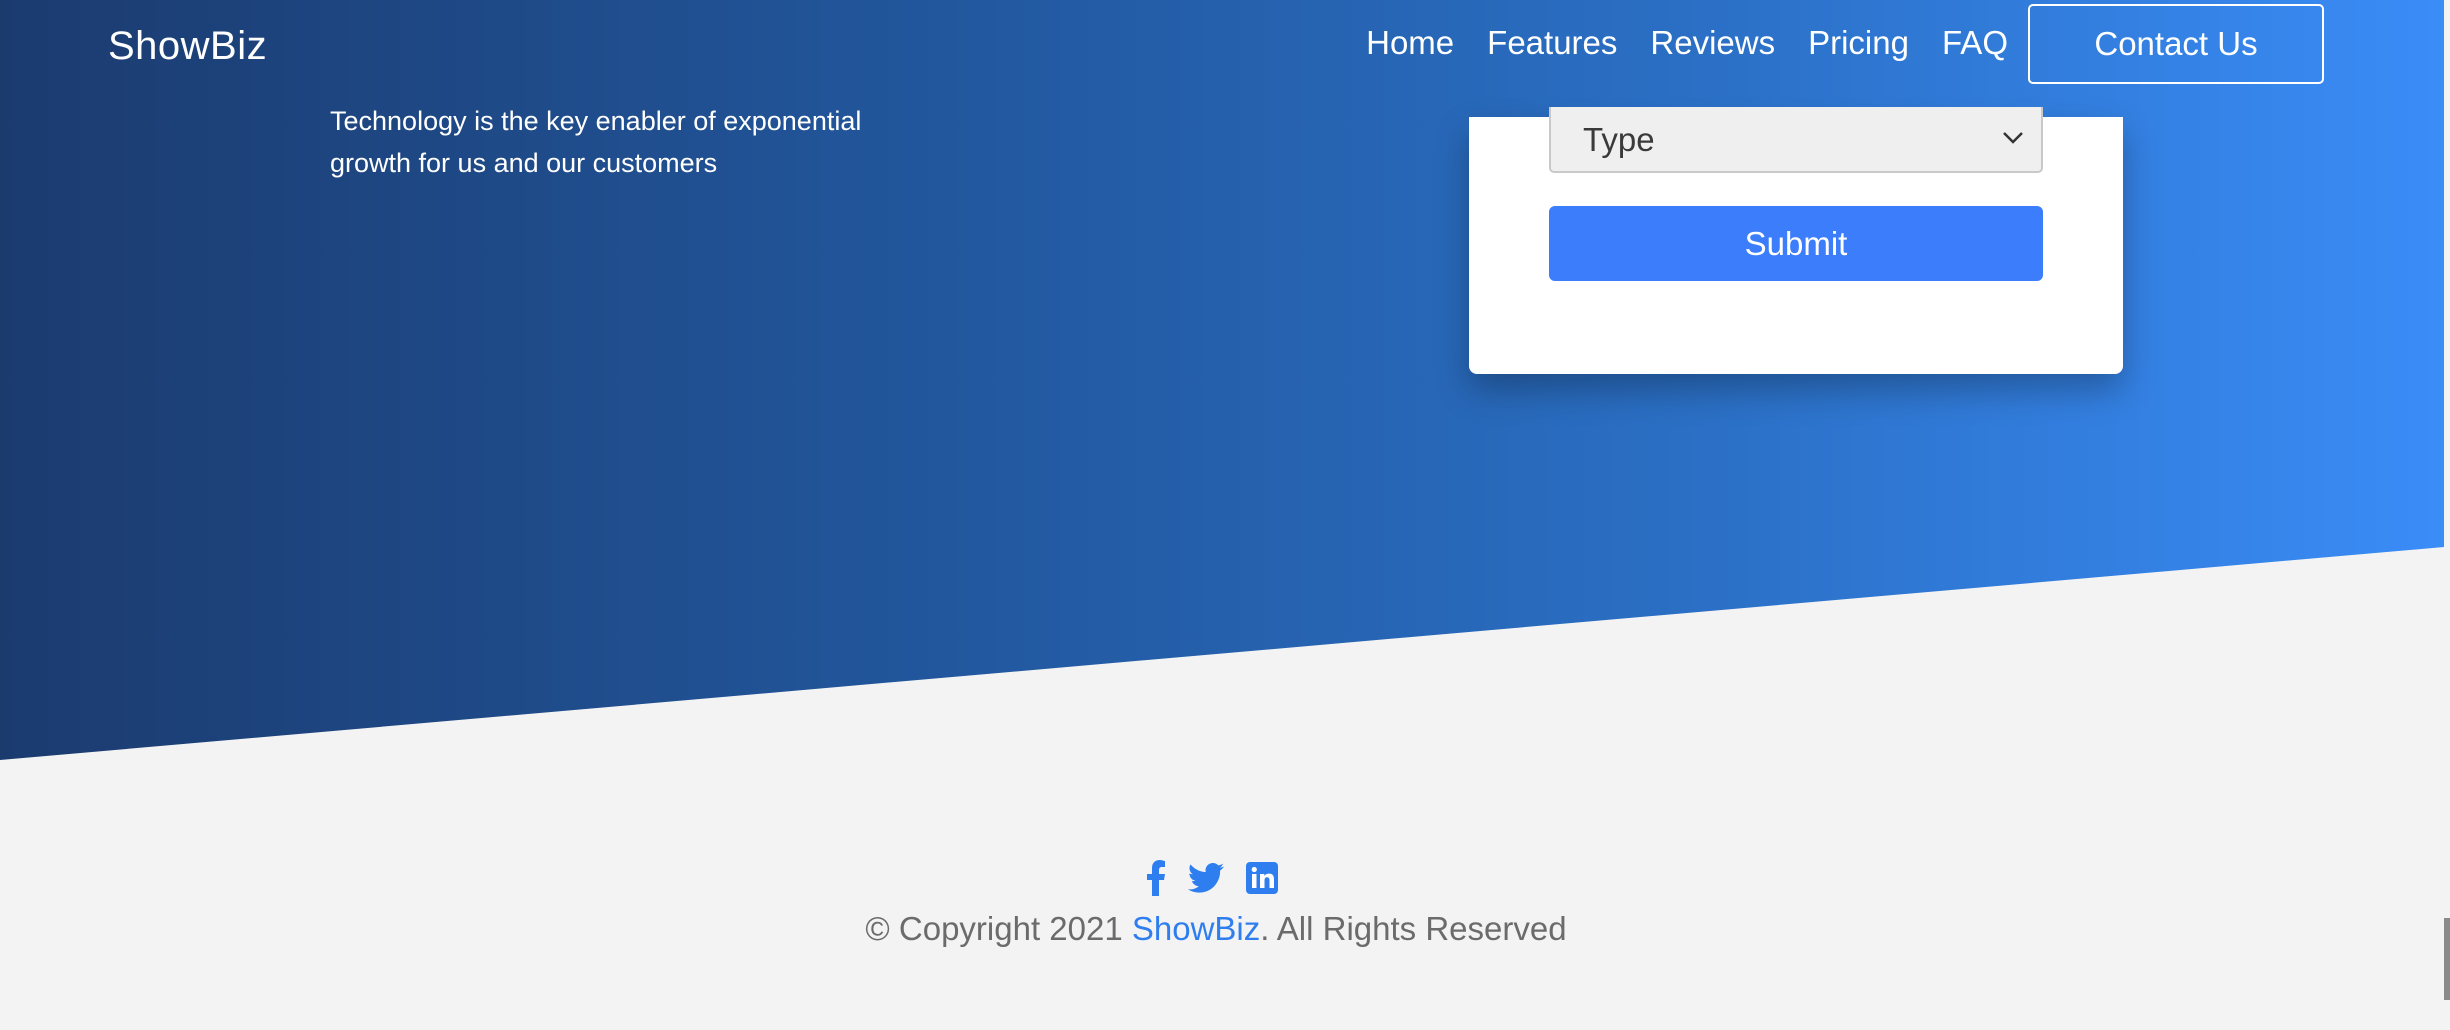  What do you see at coordinates (1796, 140) in the screenshot?
I see `type-select: Type` at bounding box center [1796, 140].